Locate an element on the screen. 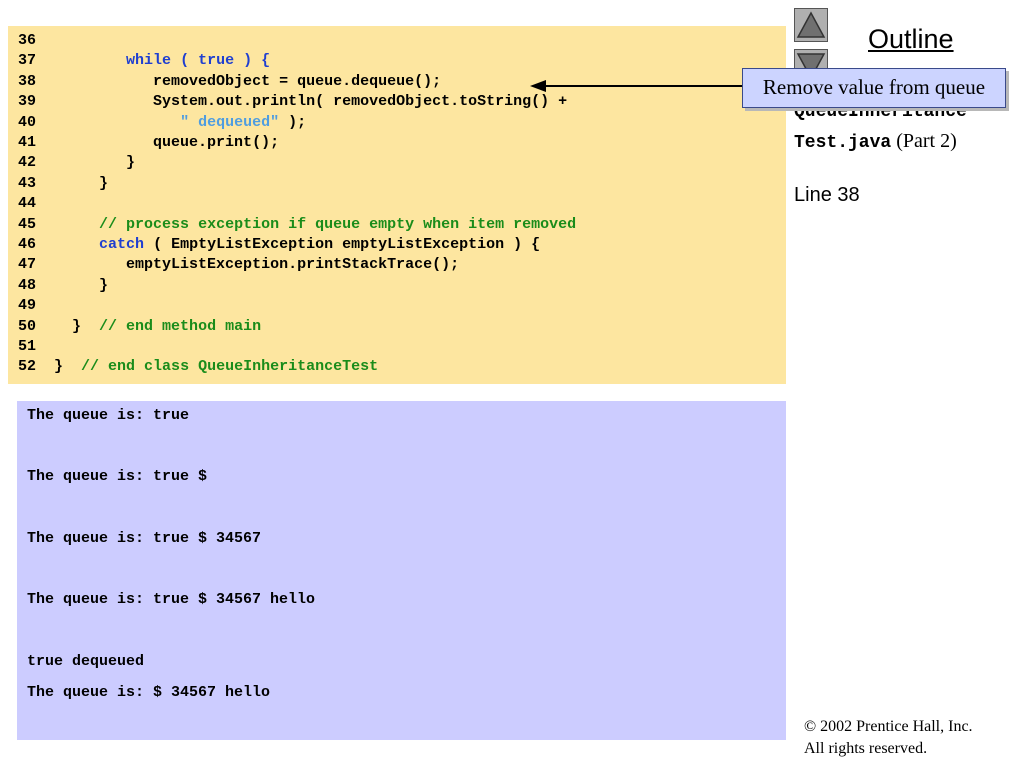  code-token: ) { is located at coordinates (252, 61).